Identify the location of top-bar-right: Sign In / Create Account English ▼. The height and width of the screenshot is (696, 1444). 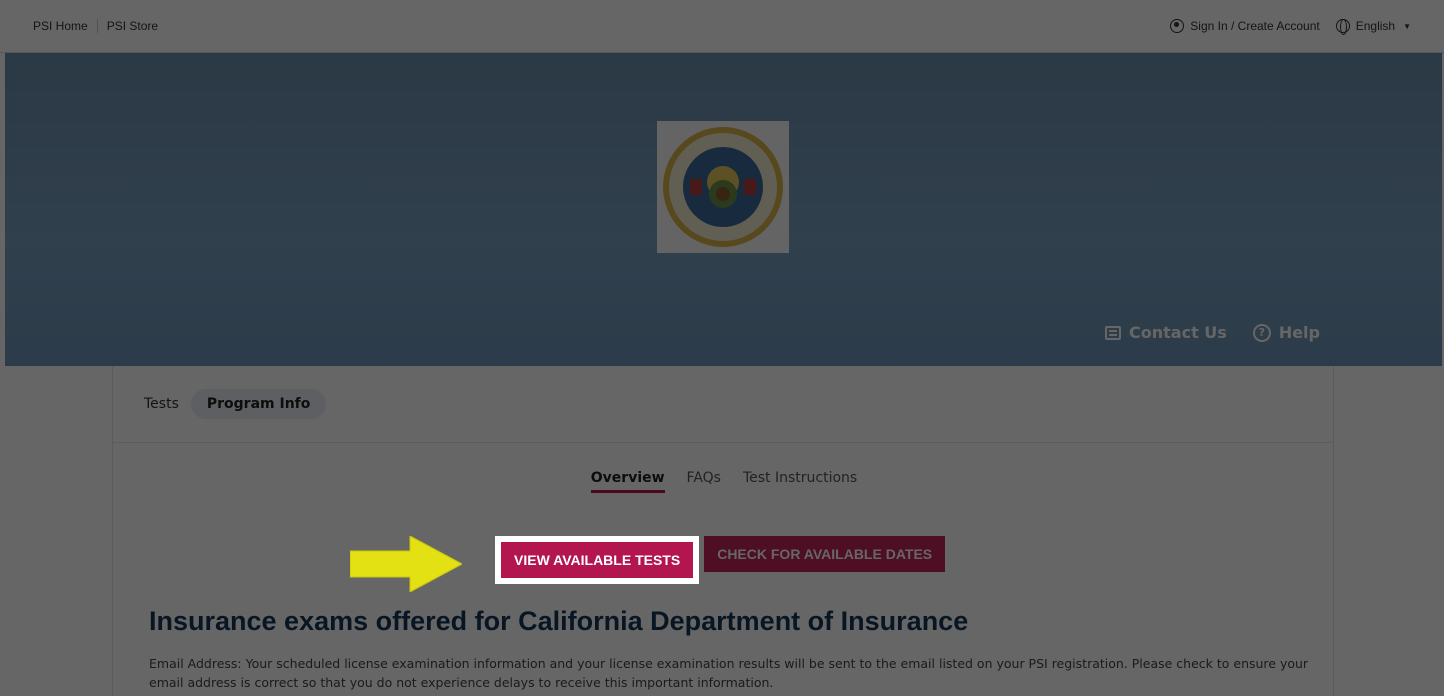
(1290, 26).